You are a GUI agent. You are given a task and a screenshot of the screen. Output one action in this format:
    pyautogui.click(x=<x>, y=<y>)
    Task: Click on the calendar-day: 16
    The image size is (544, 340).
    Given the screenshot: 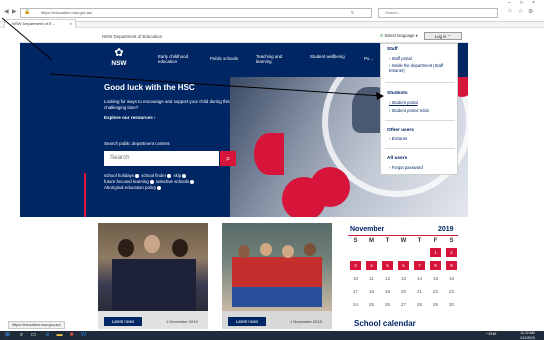 What is the action you would take?
    pyautogui.click(x=451, y=278)
    